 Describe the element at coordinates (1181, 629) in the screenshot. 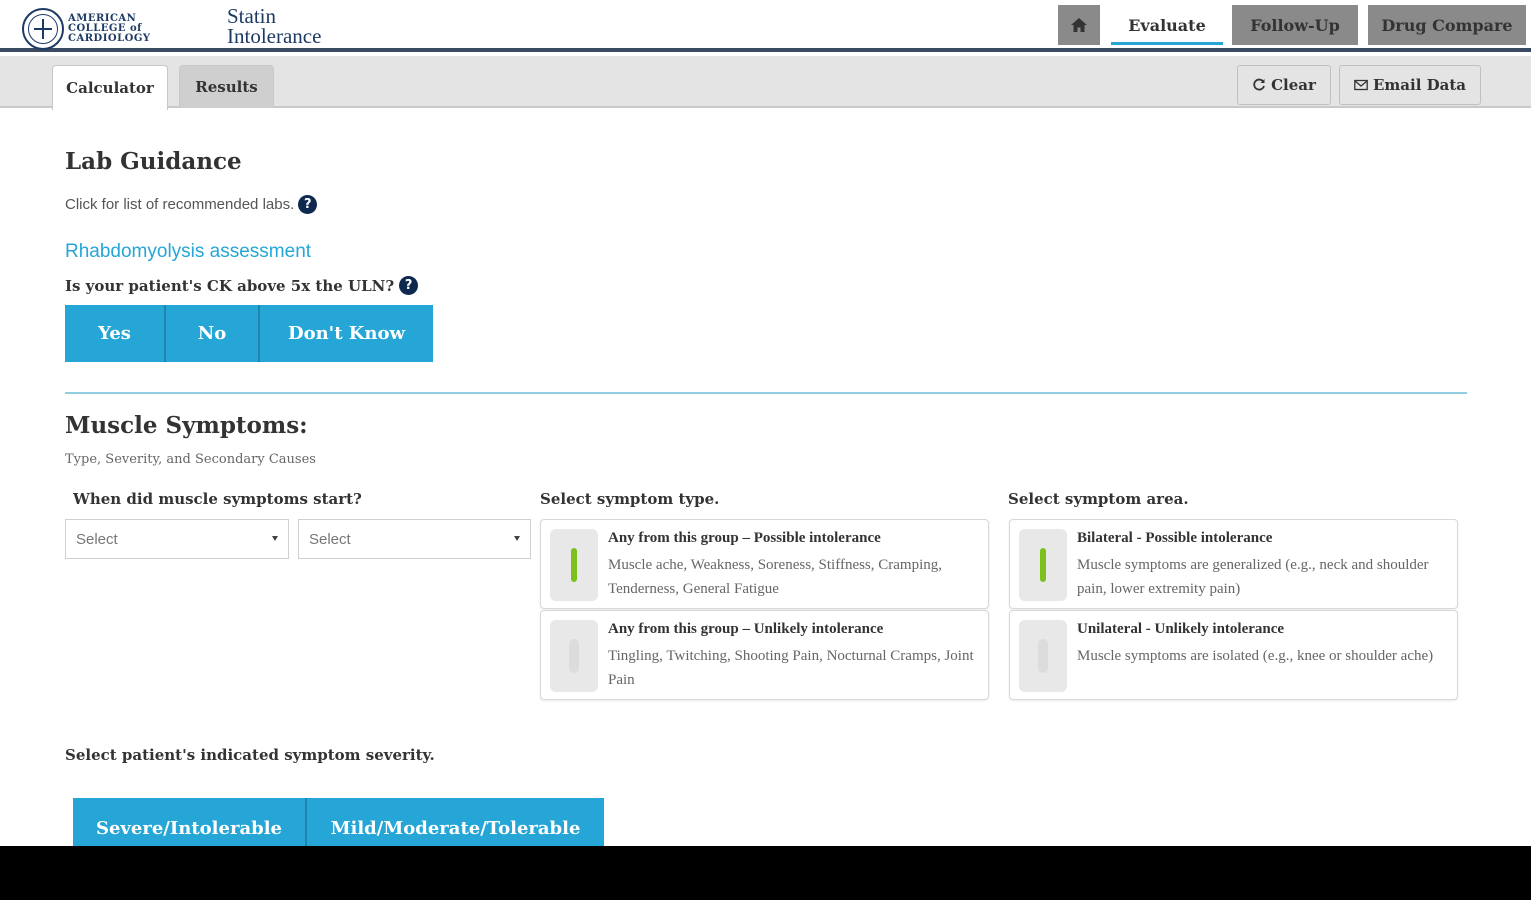

I see `option-title: Unilateral - Unlikely intolerance` at that location.